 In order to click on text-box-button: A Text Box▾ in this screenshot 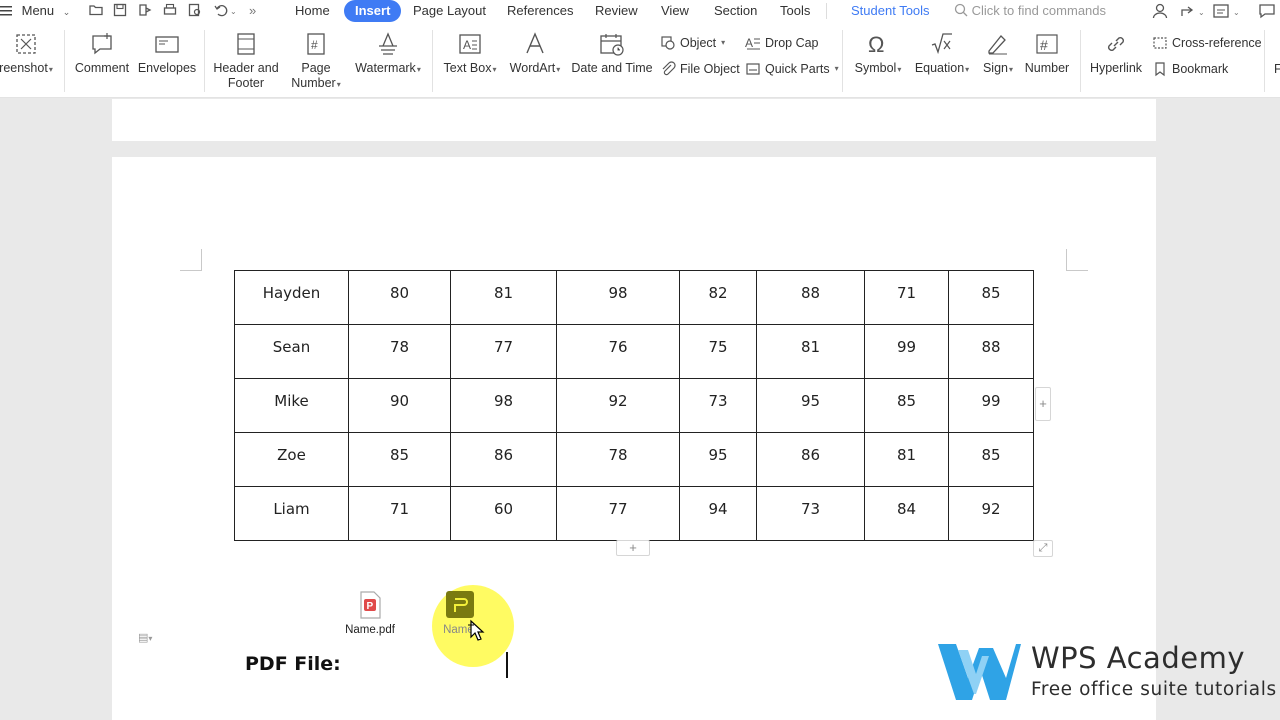, I will do `click(470, 54)`.